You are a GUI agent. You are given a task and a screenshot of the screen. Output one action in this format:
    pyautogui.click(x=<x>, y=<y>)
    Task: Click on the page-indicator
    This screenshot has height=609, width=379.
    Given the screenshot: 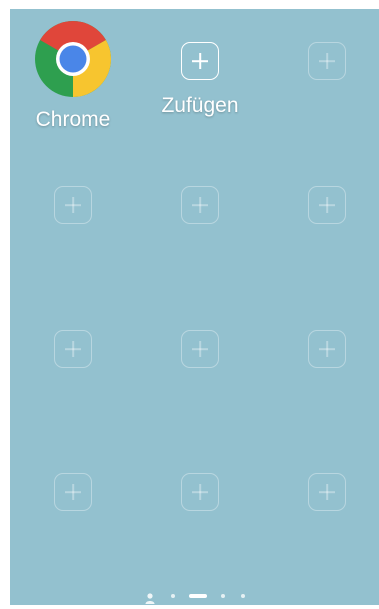 What is the action you would take?
    pyautogui.click(x=194, y=597)
    